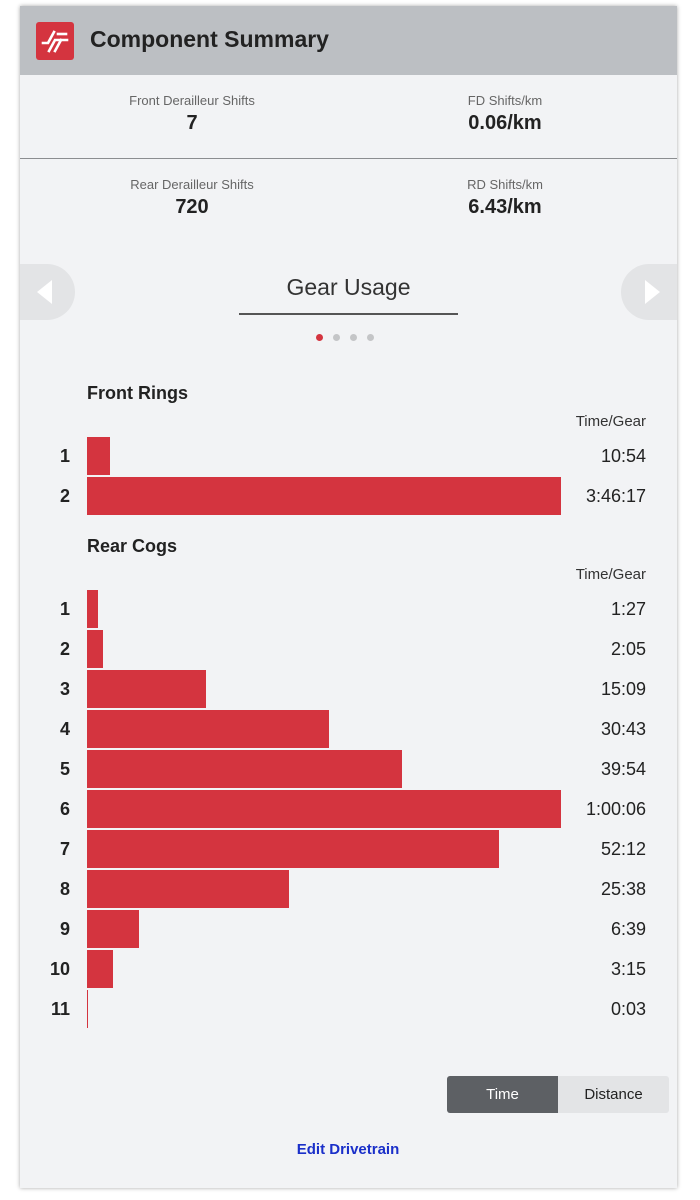  Describe the element at coordinates (628, 929) in the screenshot. I see `rear-gear-time: 6:39` at that location.